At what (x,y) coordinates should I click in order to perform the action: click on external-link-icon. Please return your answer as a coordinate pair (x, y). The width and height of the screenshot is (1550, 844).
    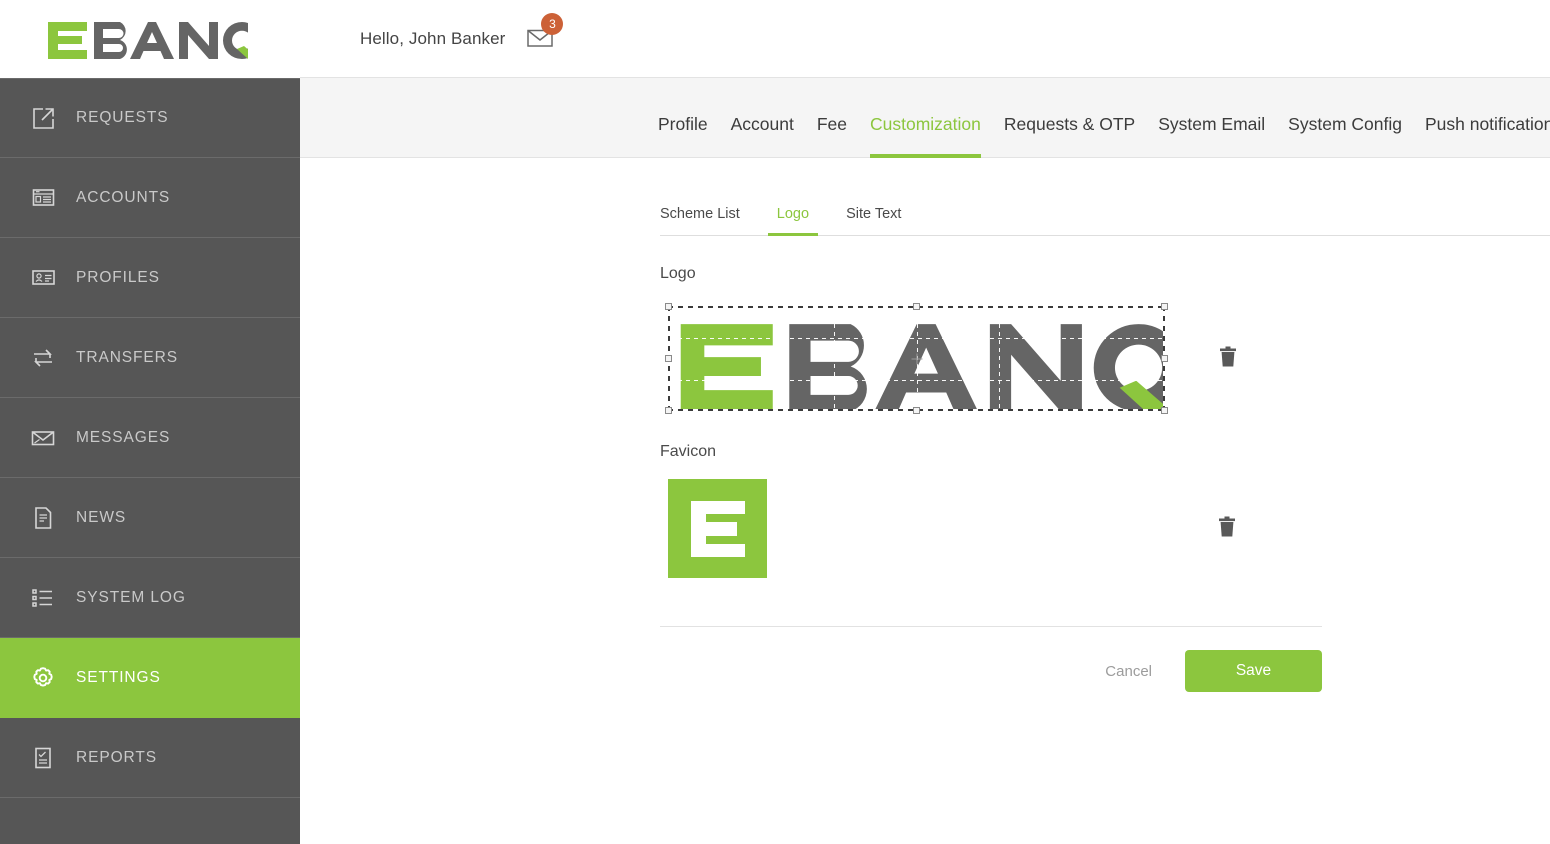
    Looking at the image, I should click on (43, 118).